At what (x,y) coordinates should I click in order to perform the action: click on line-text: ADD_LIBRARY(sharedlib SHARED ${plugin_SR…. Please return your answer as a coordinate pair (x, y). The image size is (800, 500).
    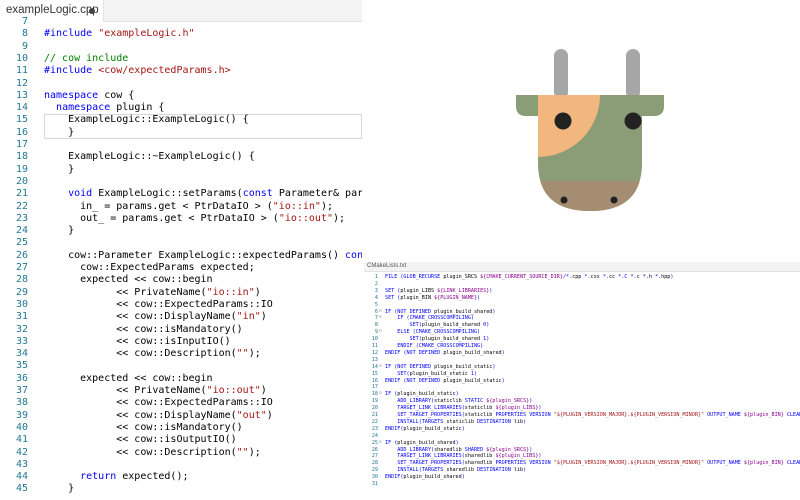
    Looking at the image, I should click on (458, 450).